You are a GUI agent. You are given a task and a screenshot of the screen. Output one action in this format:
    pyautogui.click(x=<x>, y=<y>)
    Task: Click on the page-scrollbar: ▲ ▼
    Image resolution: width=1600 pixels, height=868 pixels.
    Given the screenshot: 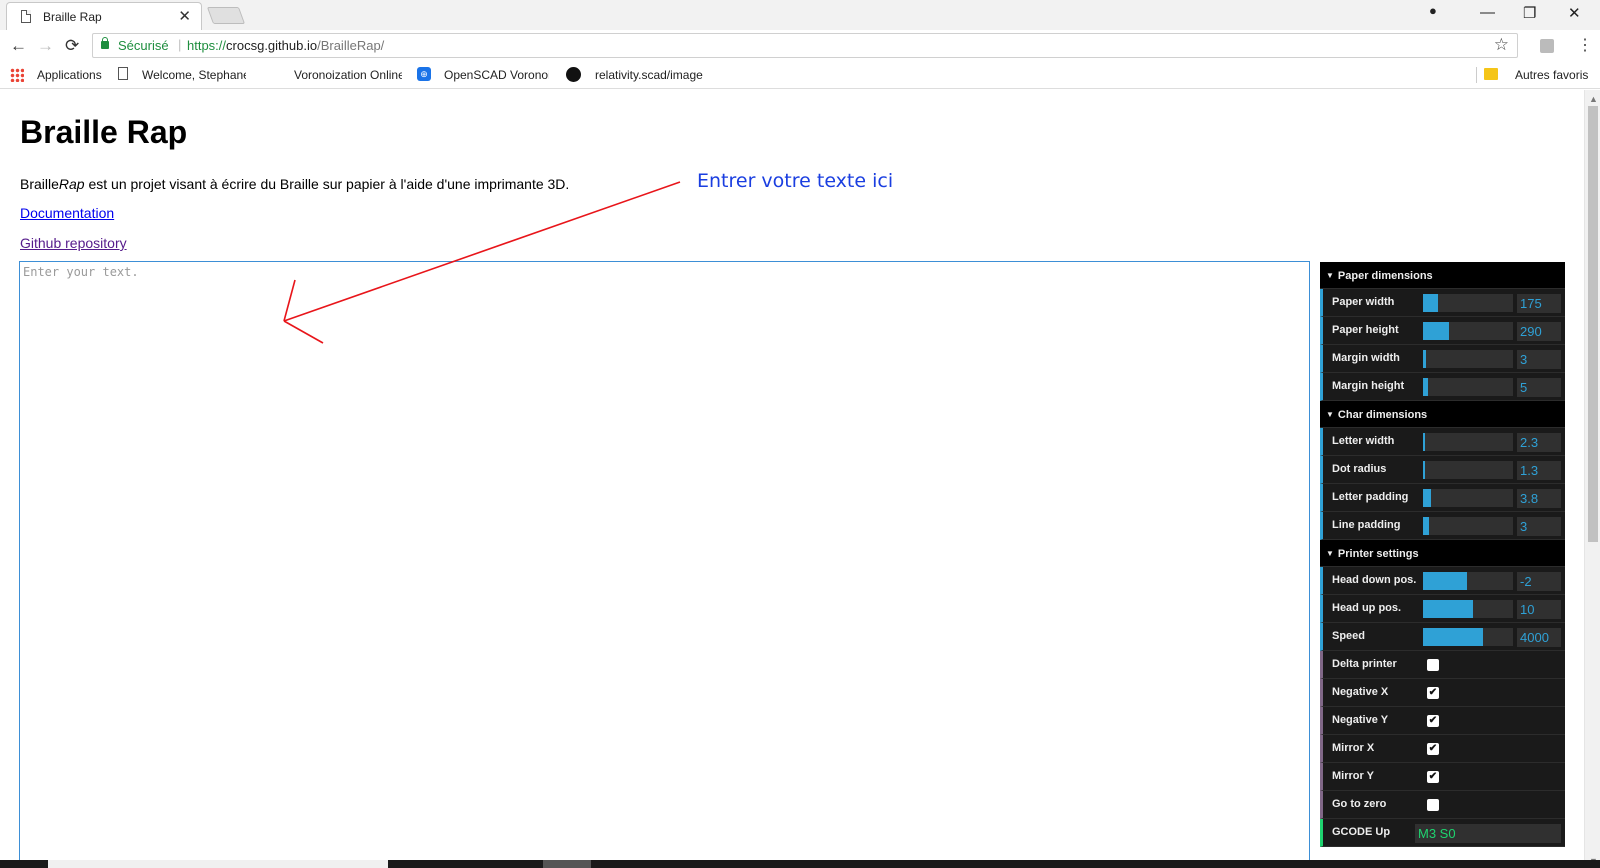 What is the action you would take?
    pyautogui.click(x=1592, y=479)
    